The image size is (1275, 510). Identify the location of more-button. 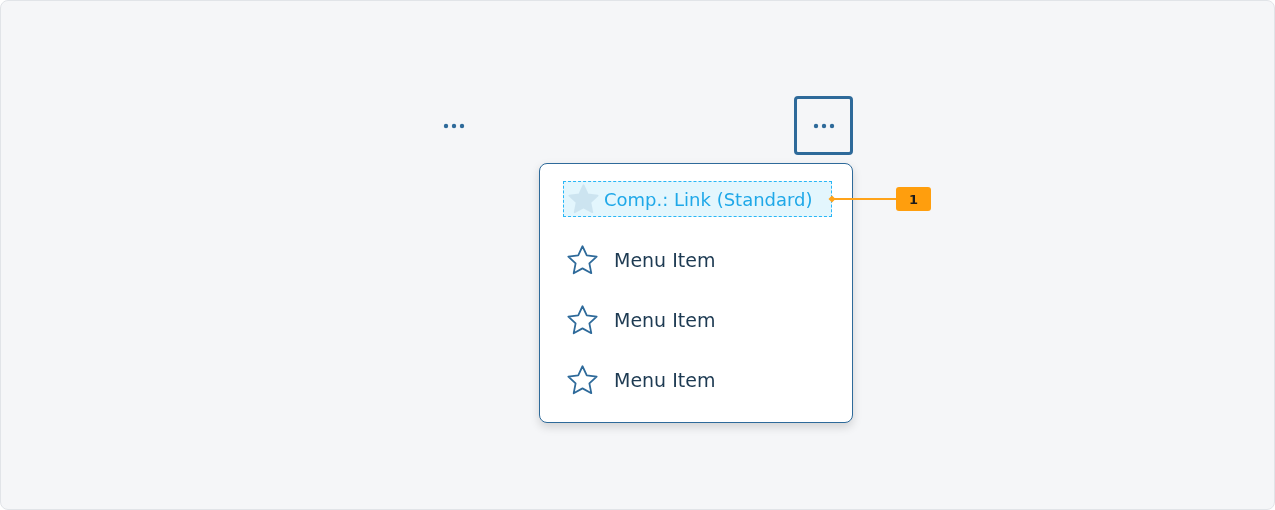
(823, 125).